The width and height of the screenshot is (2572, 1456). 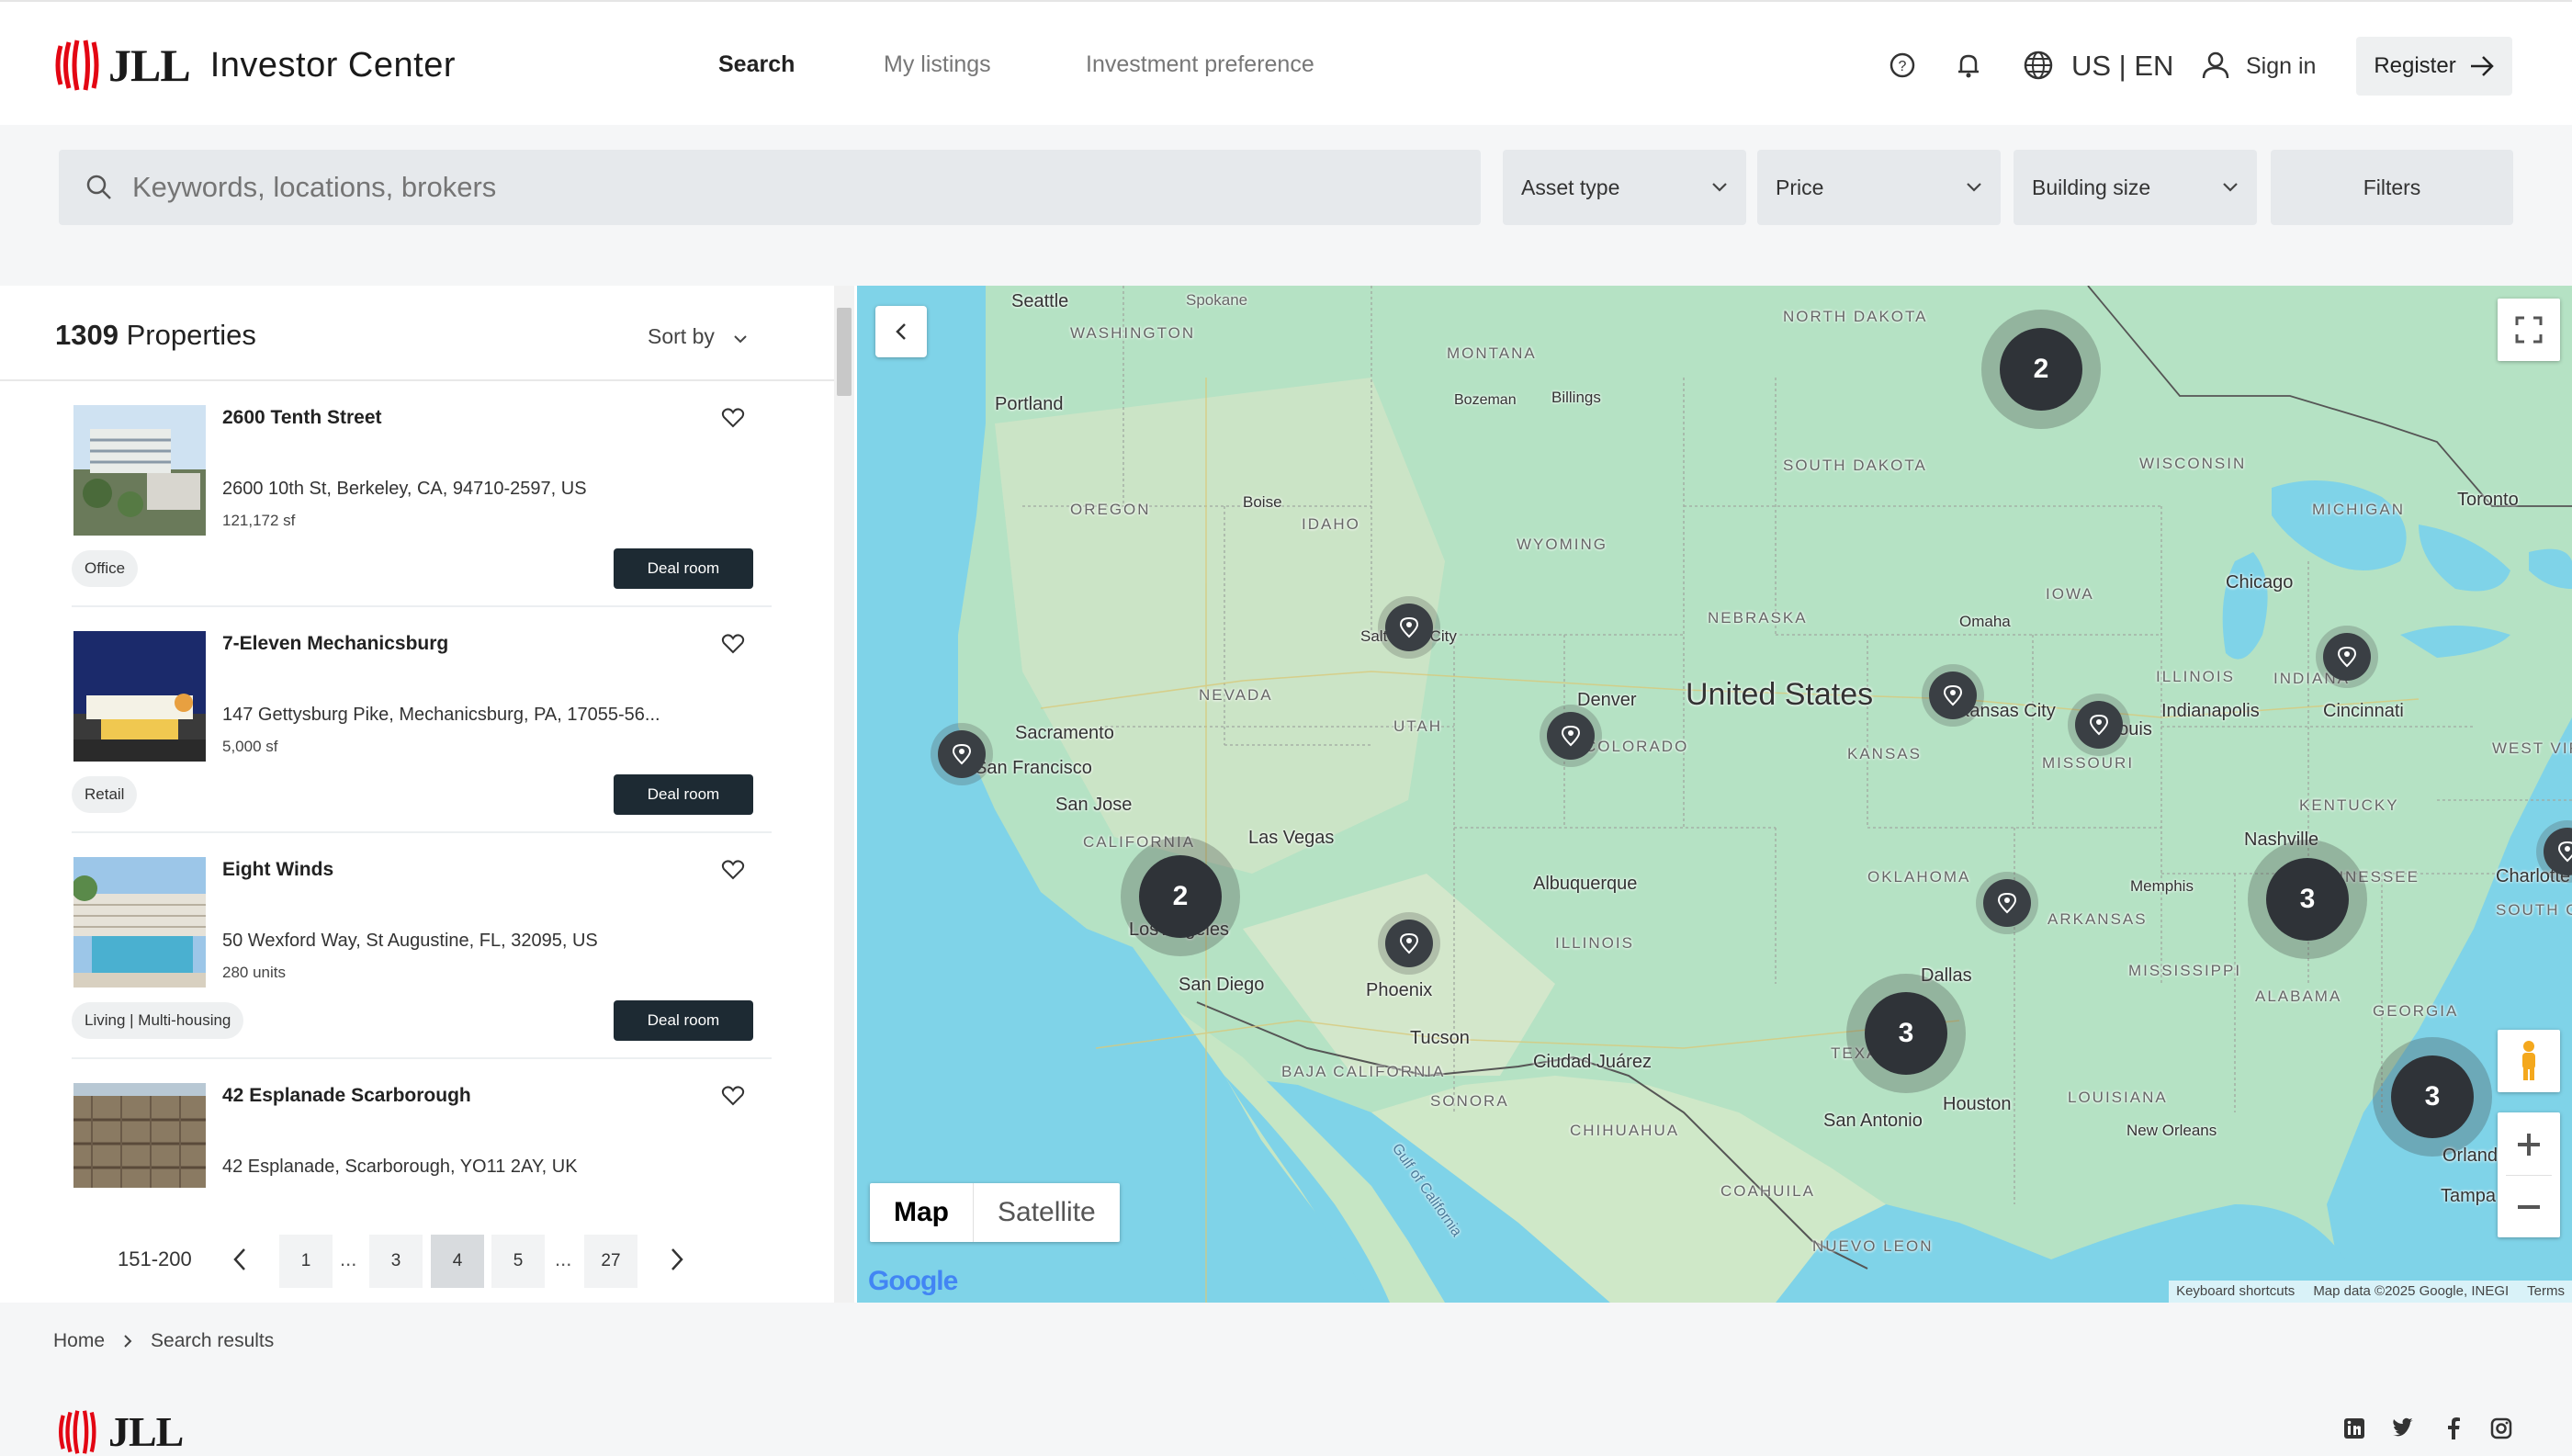 I want to click on facebook-icon, so click(x=2453, y=1428).